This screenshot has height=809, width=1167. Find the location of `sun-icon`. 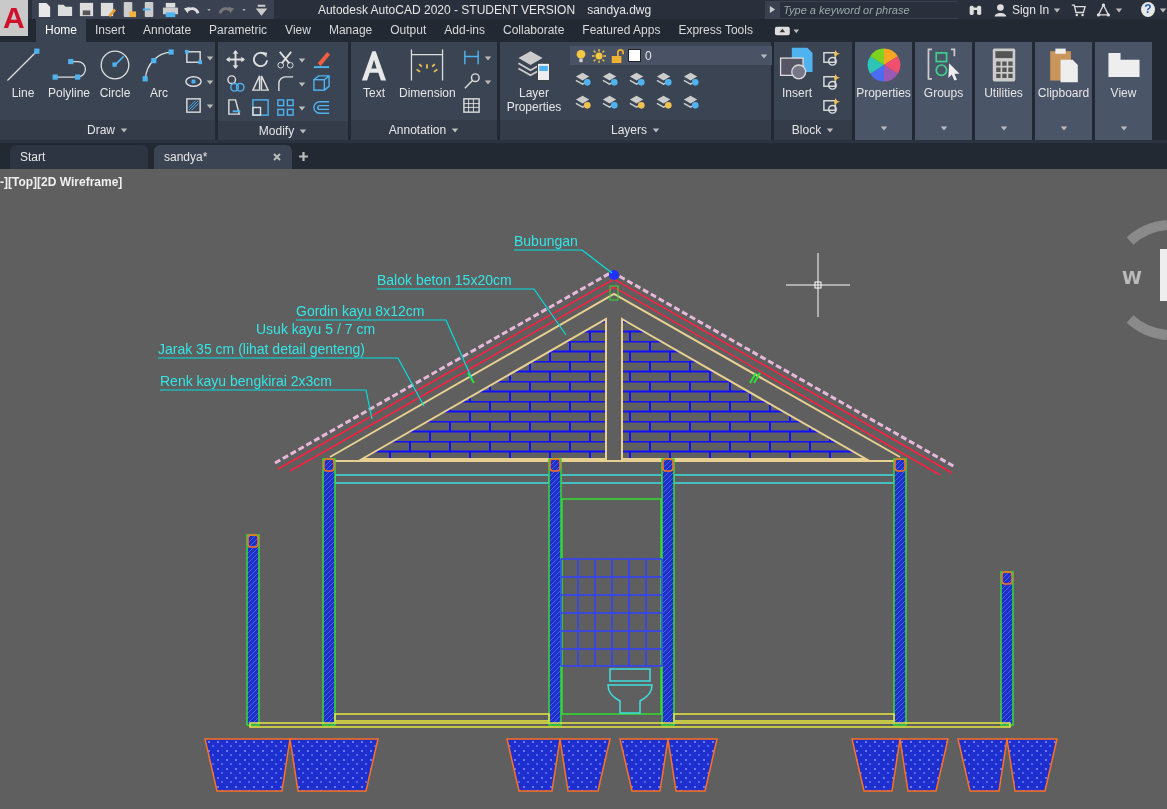

sun-icon is located at coordinates (599, 55).